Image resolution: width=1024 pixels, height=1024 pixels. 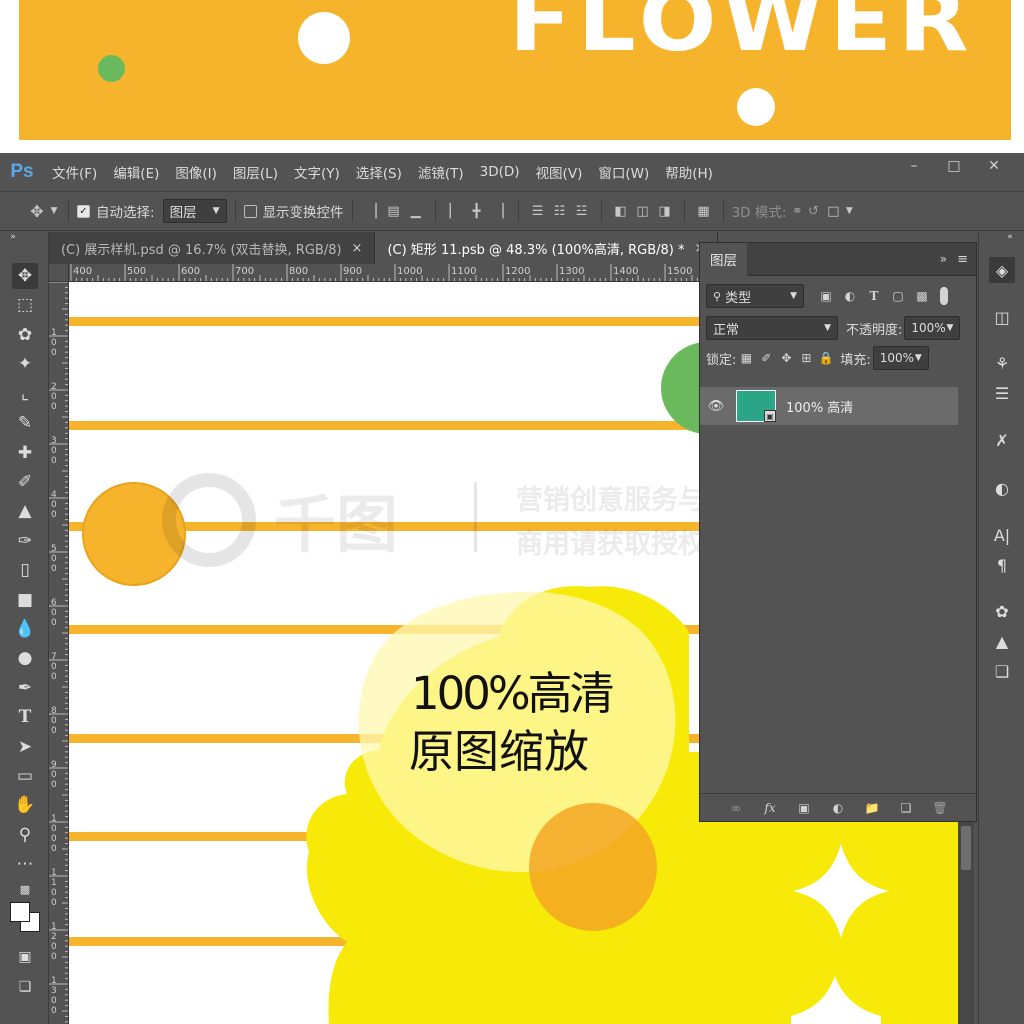 I want to click on menu-image: 图像(I), so click(x=196, y=172).